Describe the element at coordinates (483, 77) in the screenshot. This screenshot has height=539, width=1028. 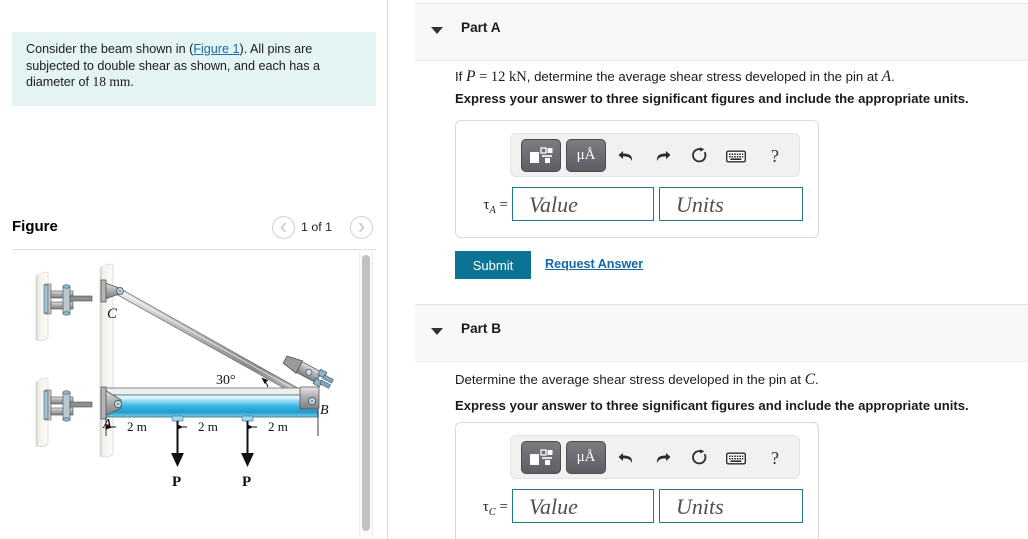
I see `qa-eq: =` at that location.